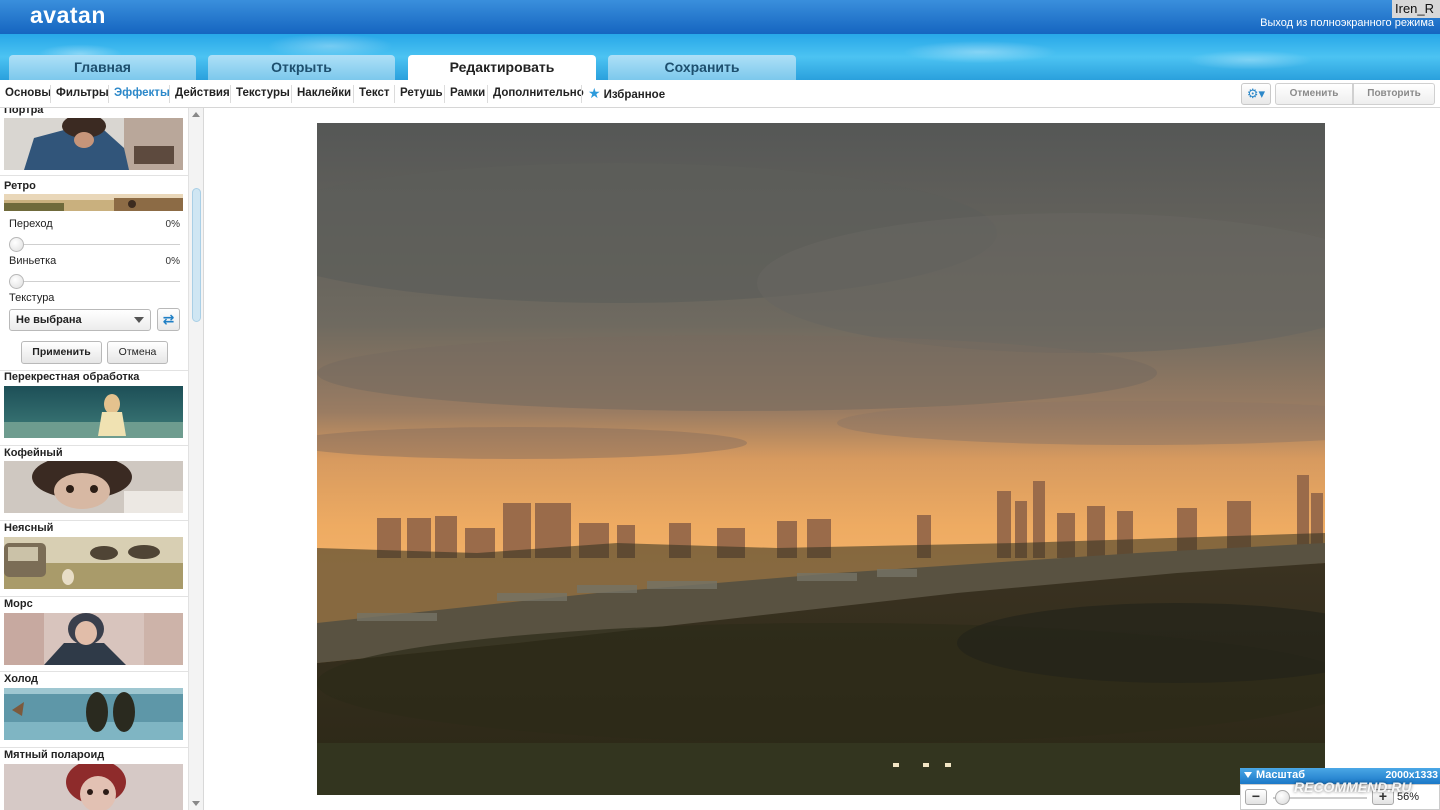  I want to click on effect-label-mint-polaroid: Мятный полароид, so click(54, 755).